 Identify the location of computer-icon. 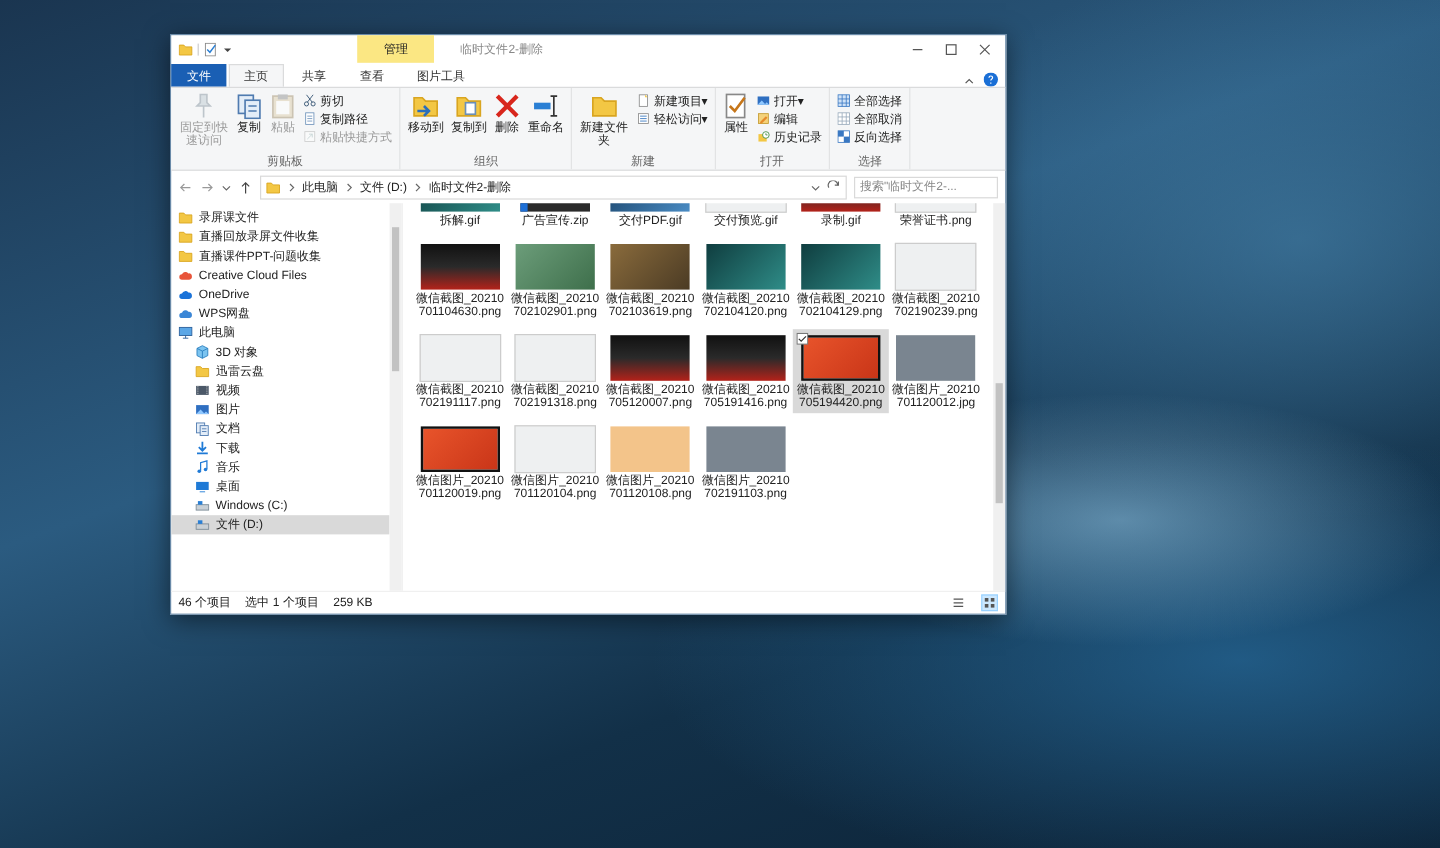
(185, 332).